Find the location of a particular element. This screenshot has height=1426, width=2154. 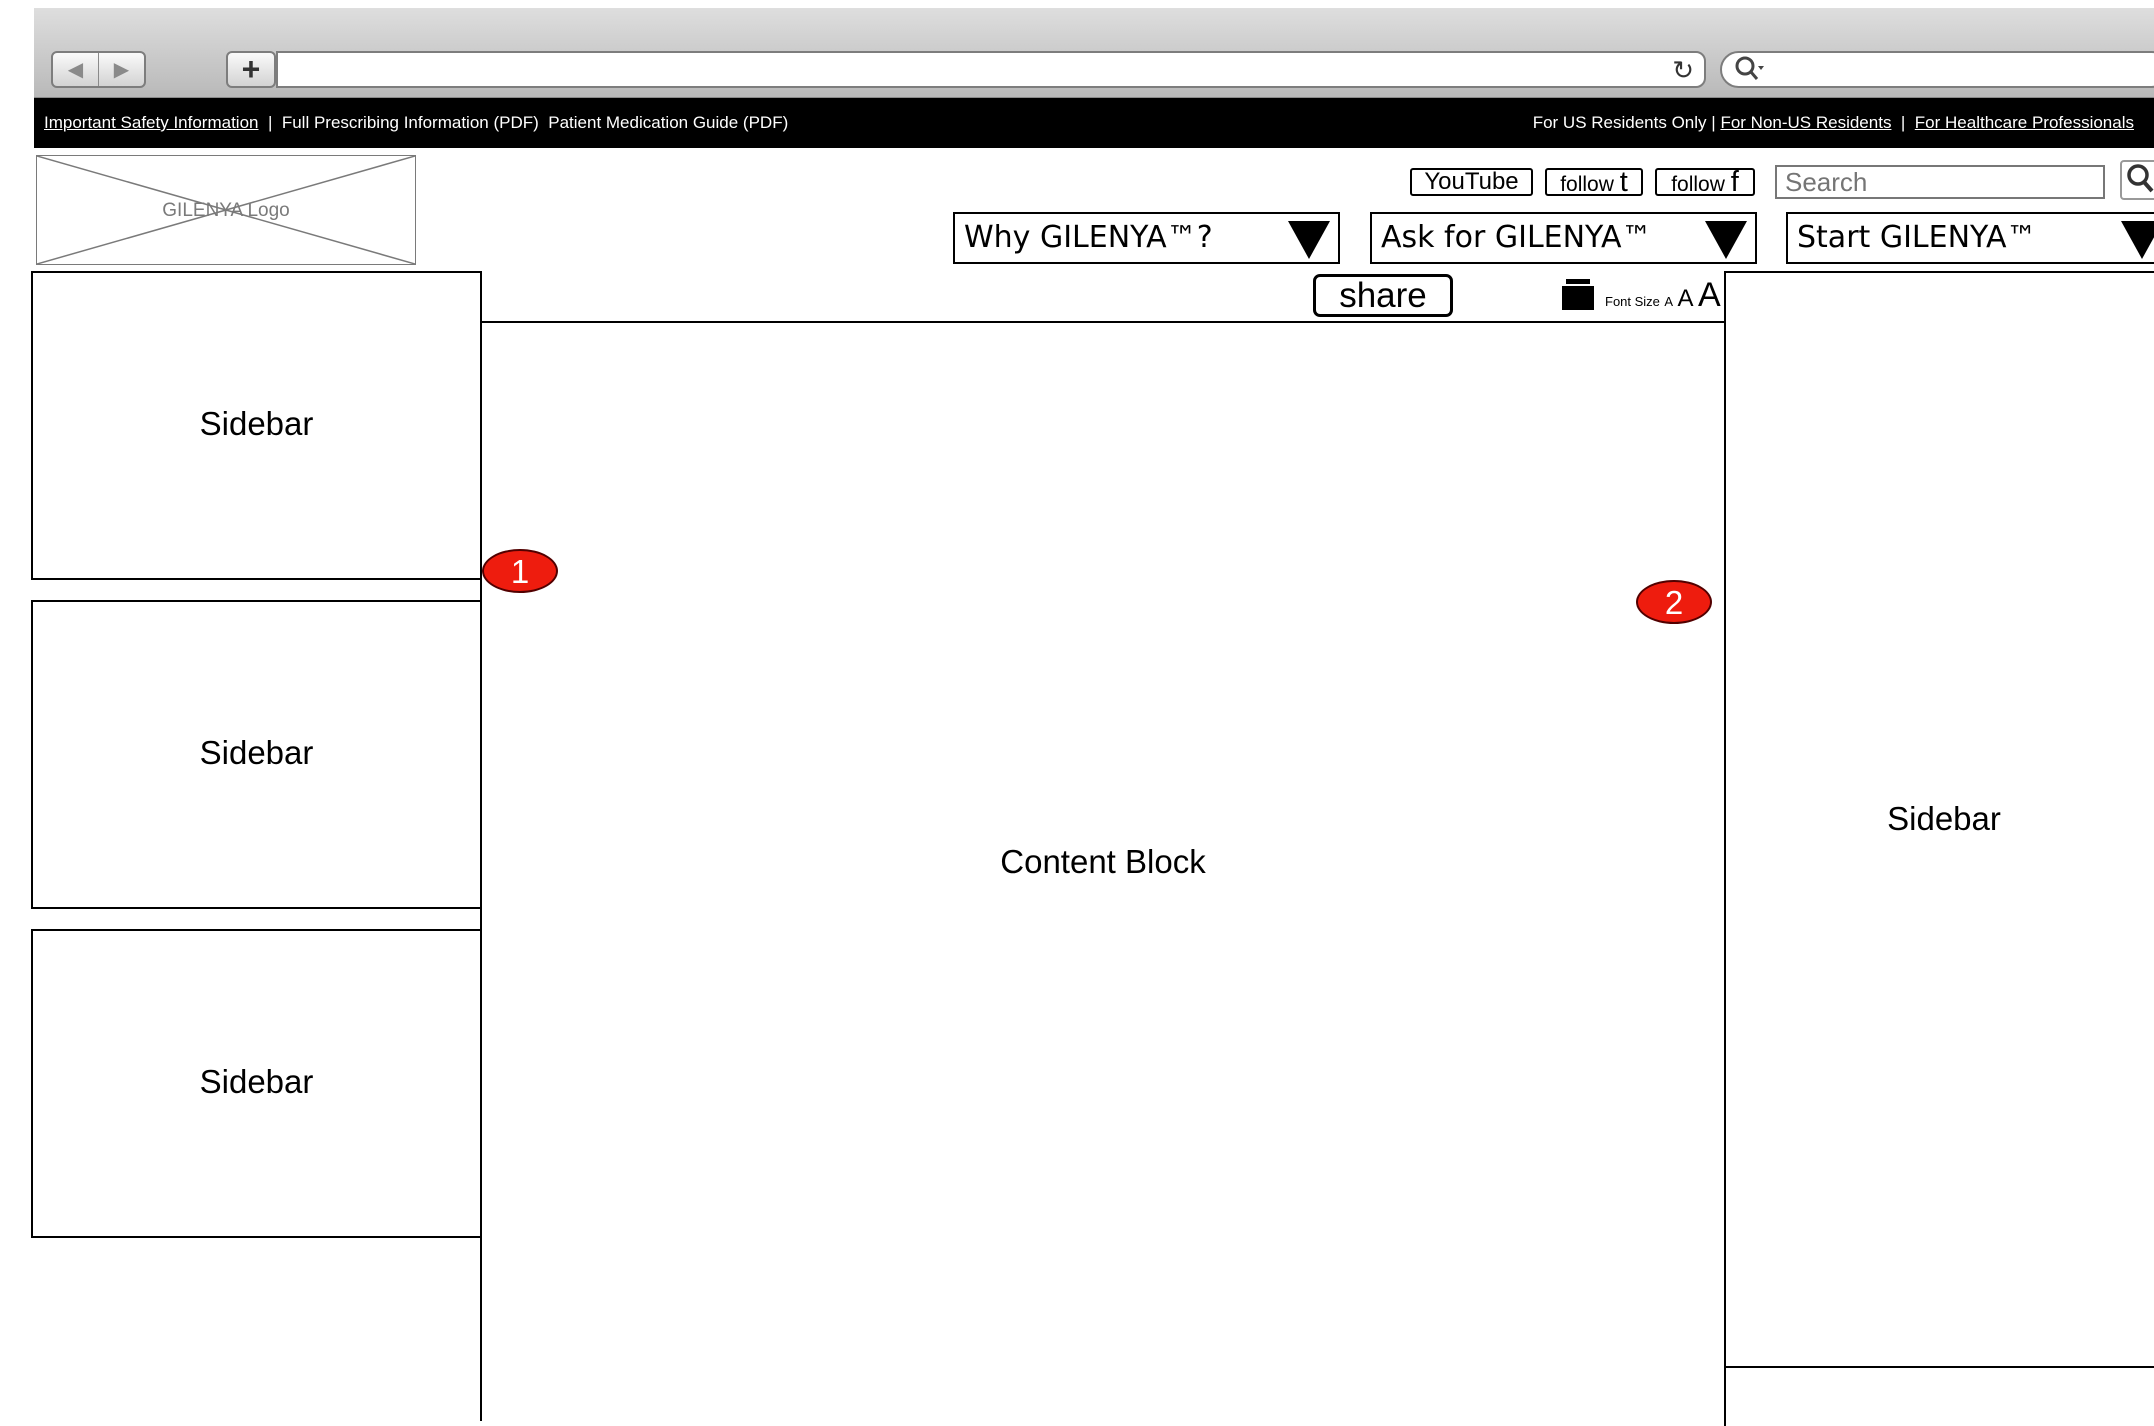

nav-ask-label: Ask for GILENYA™ is located at coordinates (1516, 237).